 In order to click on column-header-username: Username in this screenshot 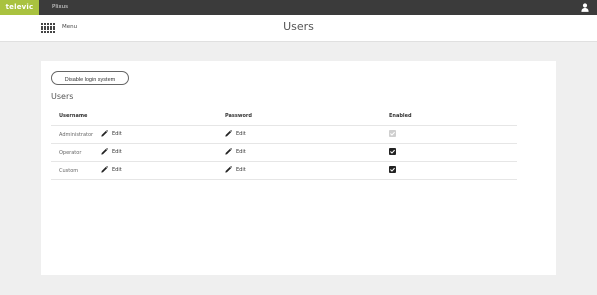, I will do `click(73, 116)`.